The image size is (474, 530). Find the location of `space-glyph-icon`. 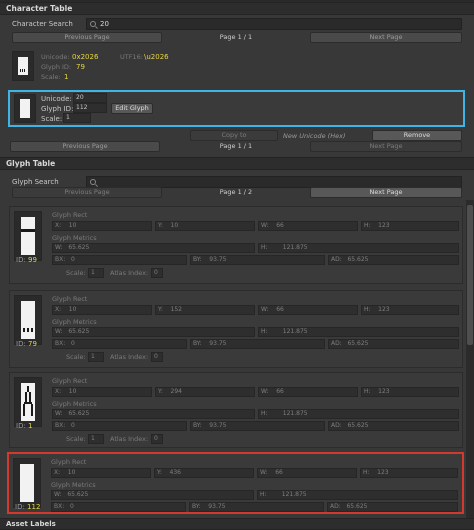

space-glyph-icon is located at coordinates (27, 483).